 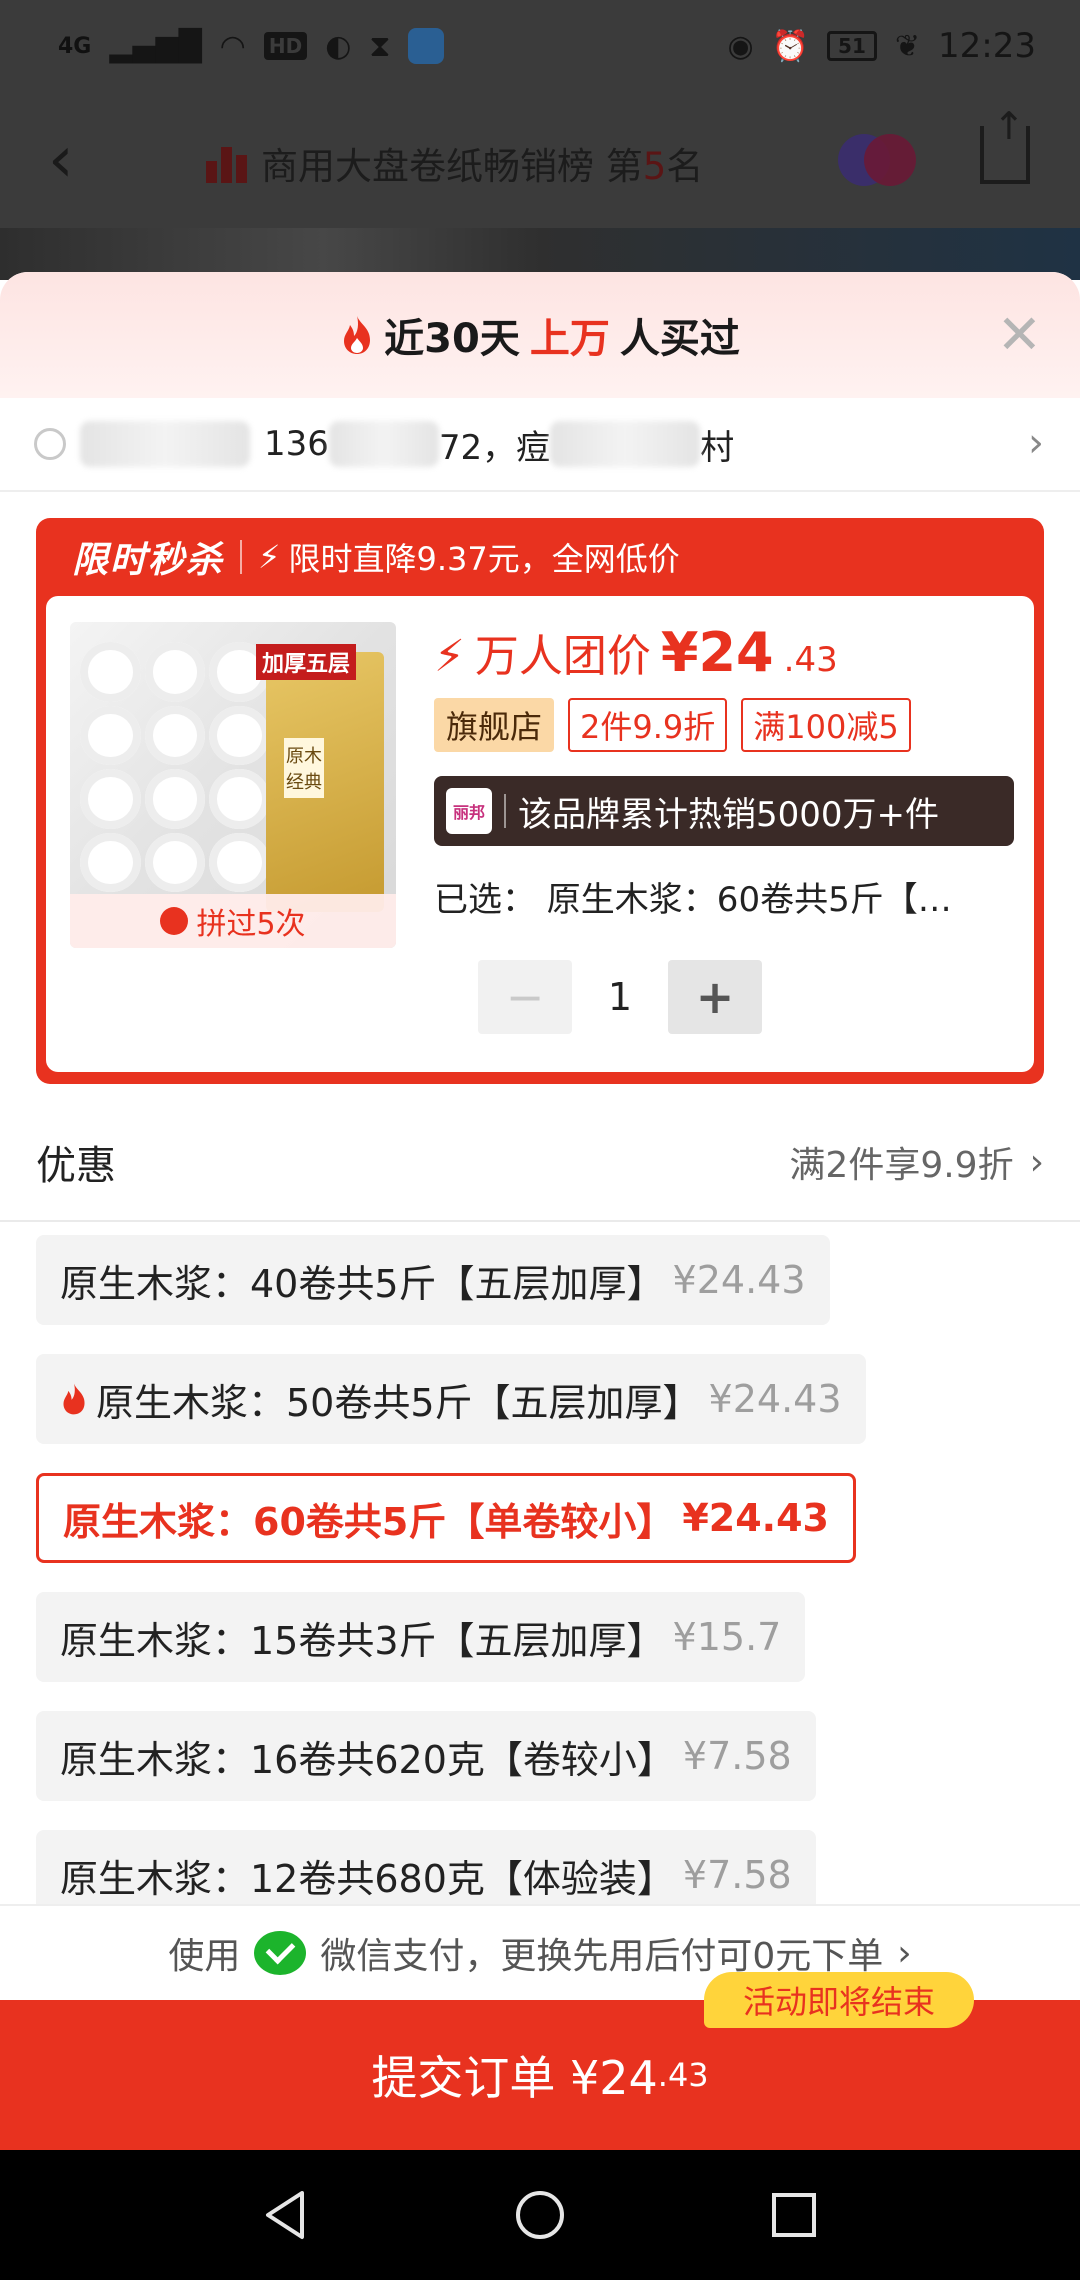 I want to click on rank-number: 5, so click(x=654, y=166).